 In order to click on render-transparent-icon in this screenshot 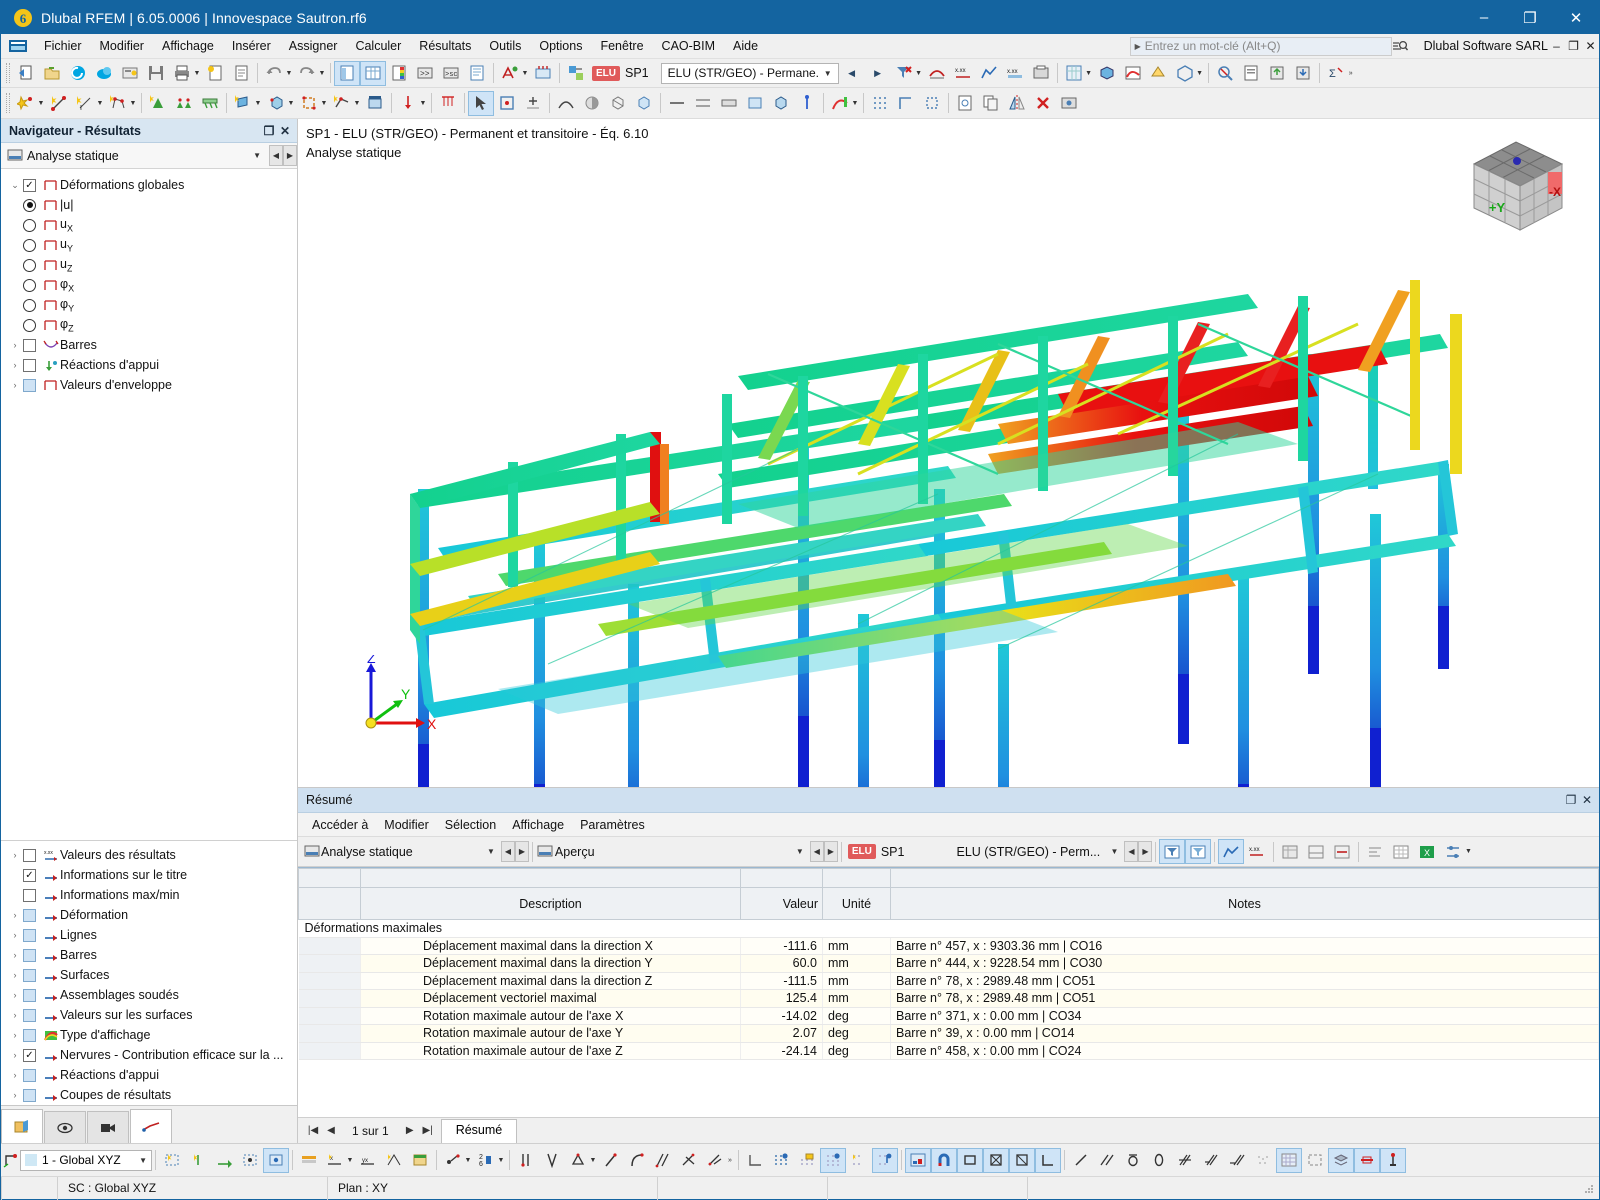, I will do `click(644, 103)`.